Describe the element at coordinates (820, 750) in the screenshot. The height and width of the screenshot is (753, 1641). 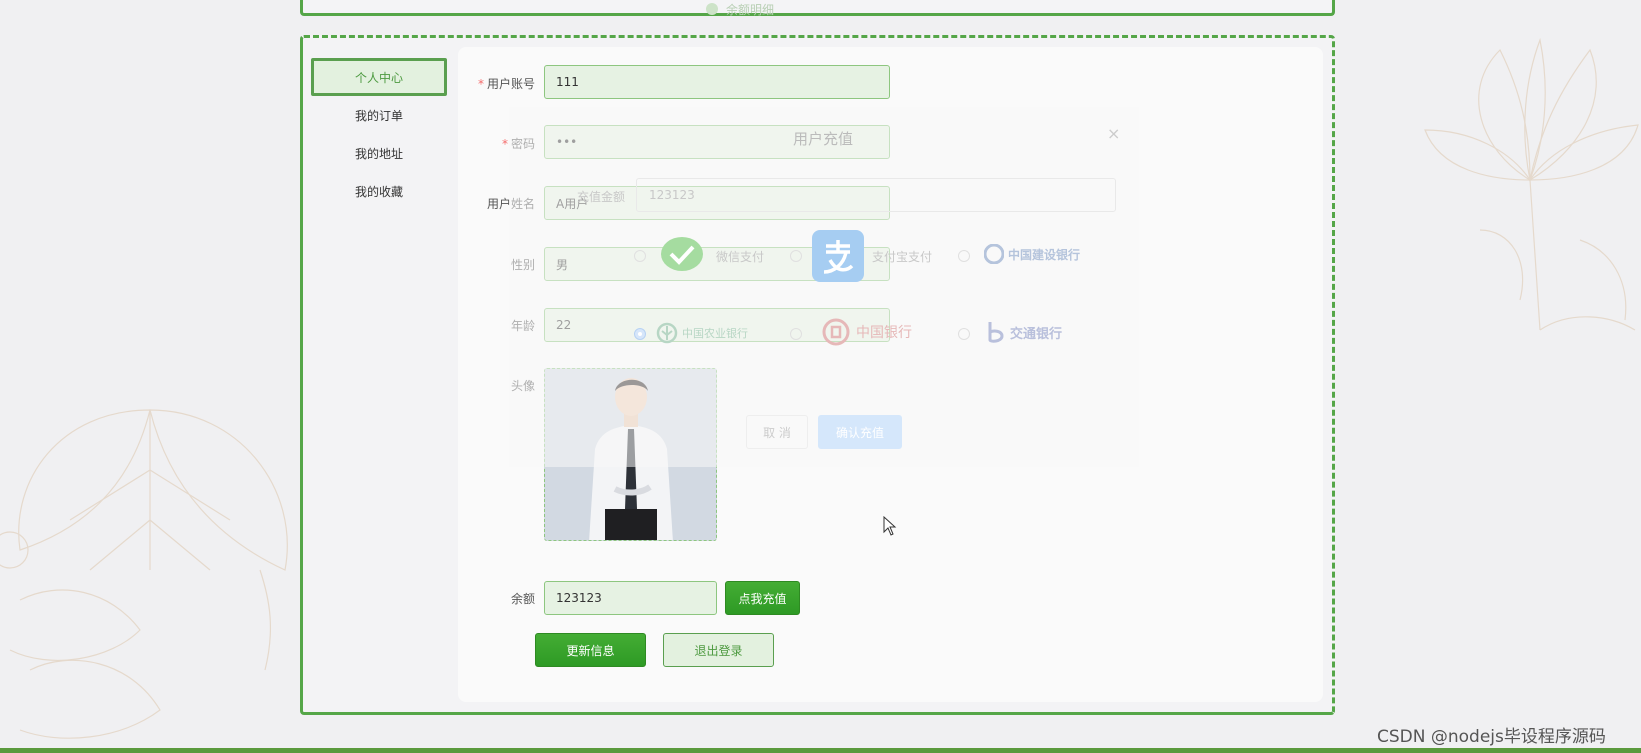
I see `bottom-accent-bar` at that location.